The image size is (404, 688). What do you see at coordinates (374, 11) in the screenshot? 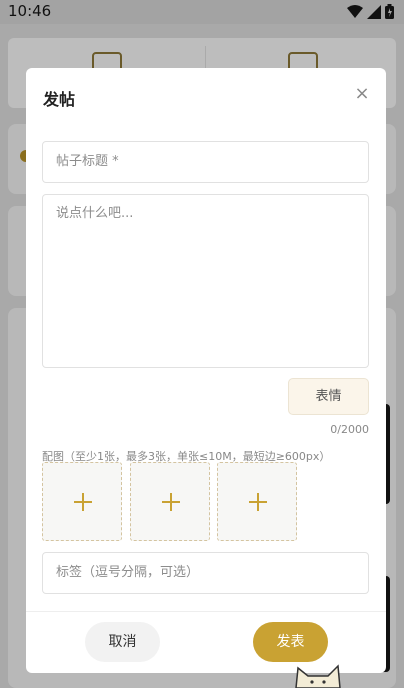
I see `signal-icon` at bounding box center [374, 11].